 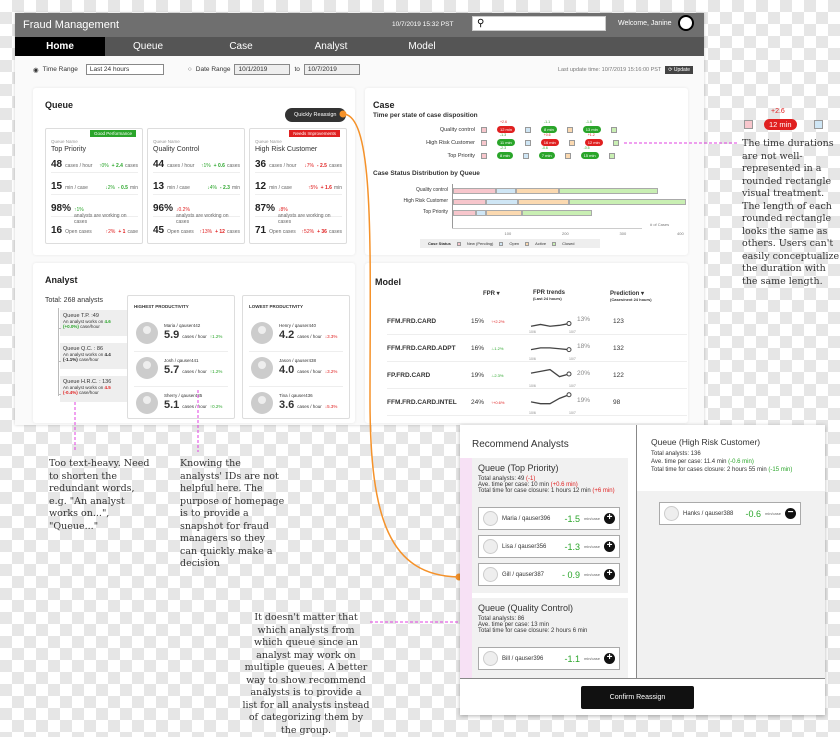 What do you see at coordinates (676, 454) in the screenshot?
I see `total-analysts: Total analysts: 136` at bounding box center [676, 454].